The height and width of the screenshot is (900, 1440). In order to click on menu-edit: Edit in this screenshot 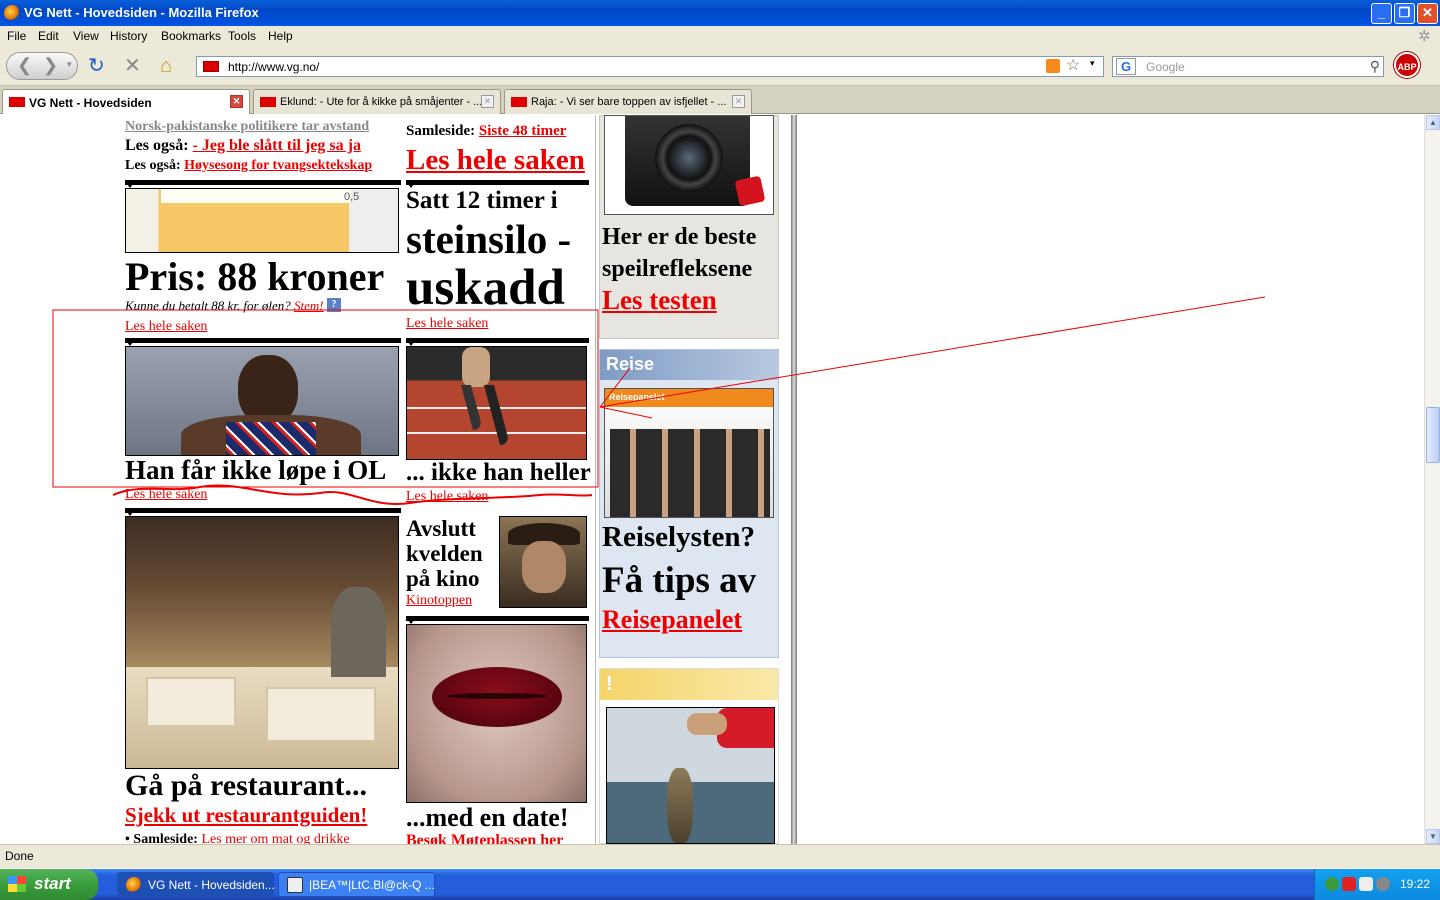, I will do `click(48, 36)`.